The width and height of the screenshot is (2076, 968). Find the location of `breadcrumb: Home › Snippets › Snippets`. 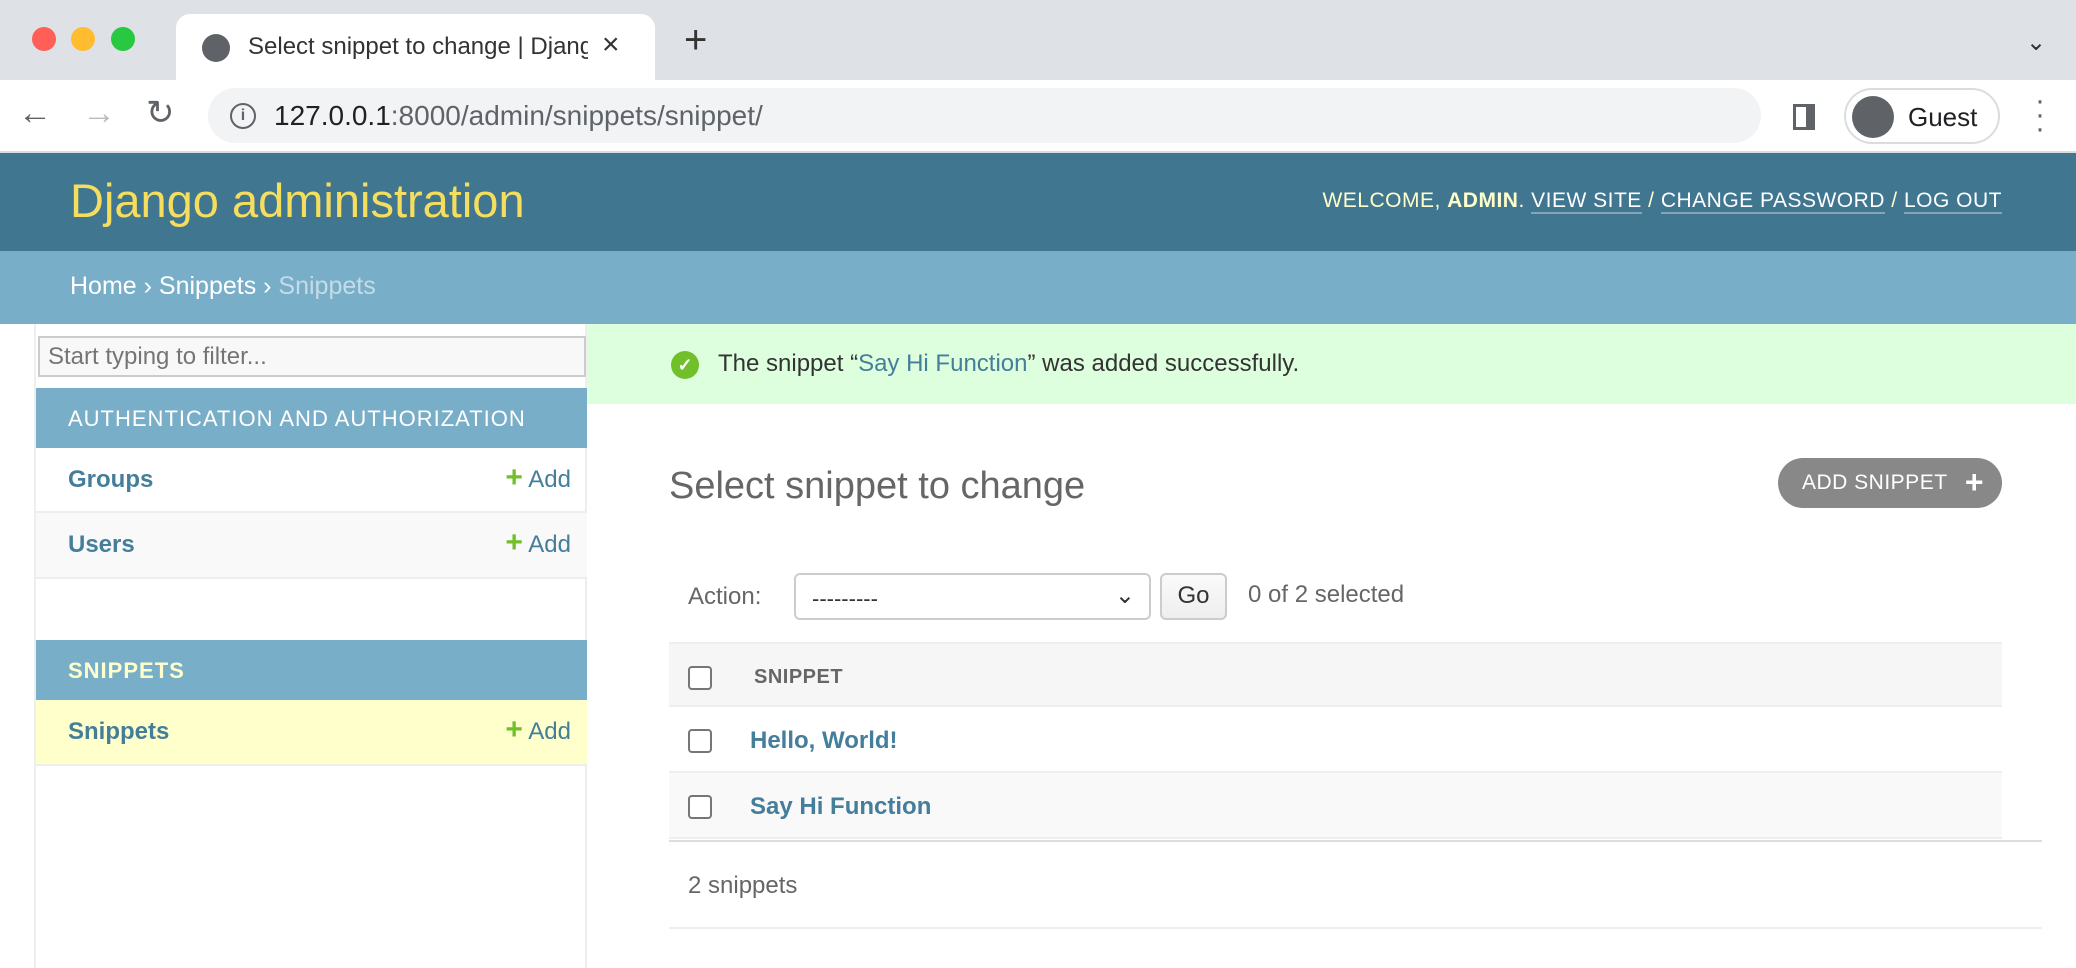

breadcrumb: Home › Snippets › Snippets is located at coordinates (1038, 287).